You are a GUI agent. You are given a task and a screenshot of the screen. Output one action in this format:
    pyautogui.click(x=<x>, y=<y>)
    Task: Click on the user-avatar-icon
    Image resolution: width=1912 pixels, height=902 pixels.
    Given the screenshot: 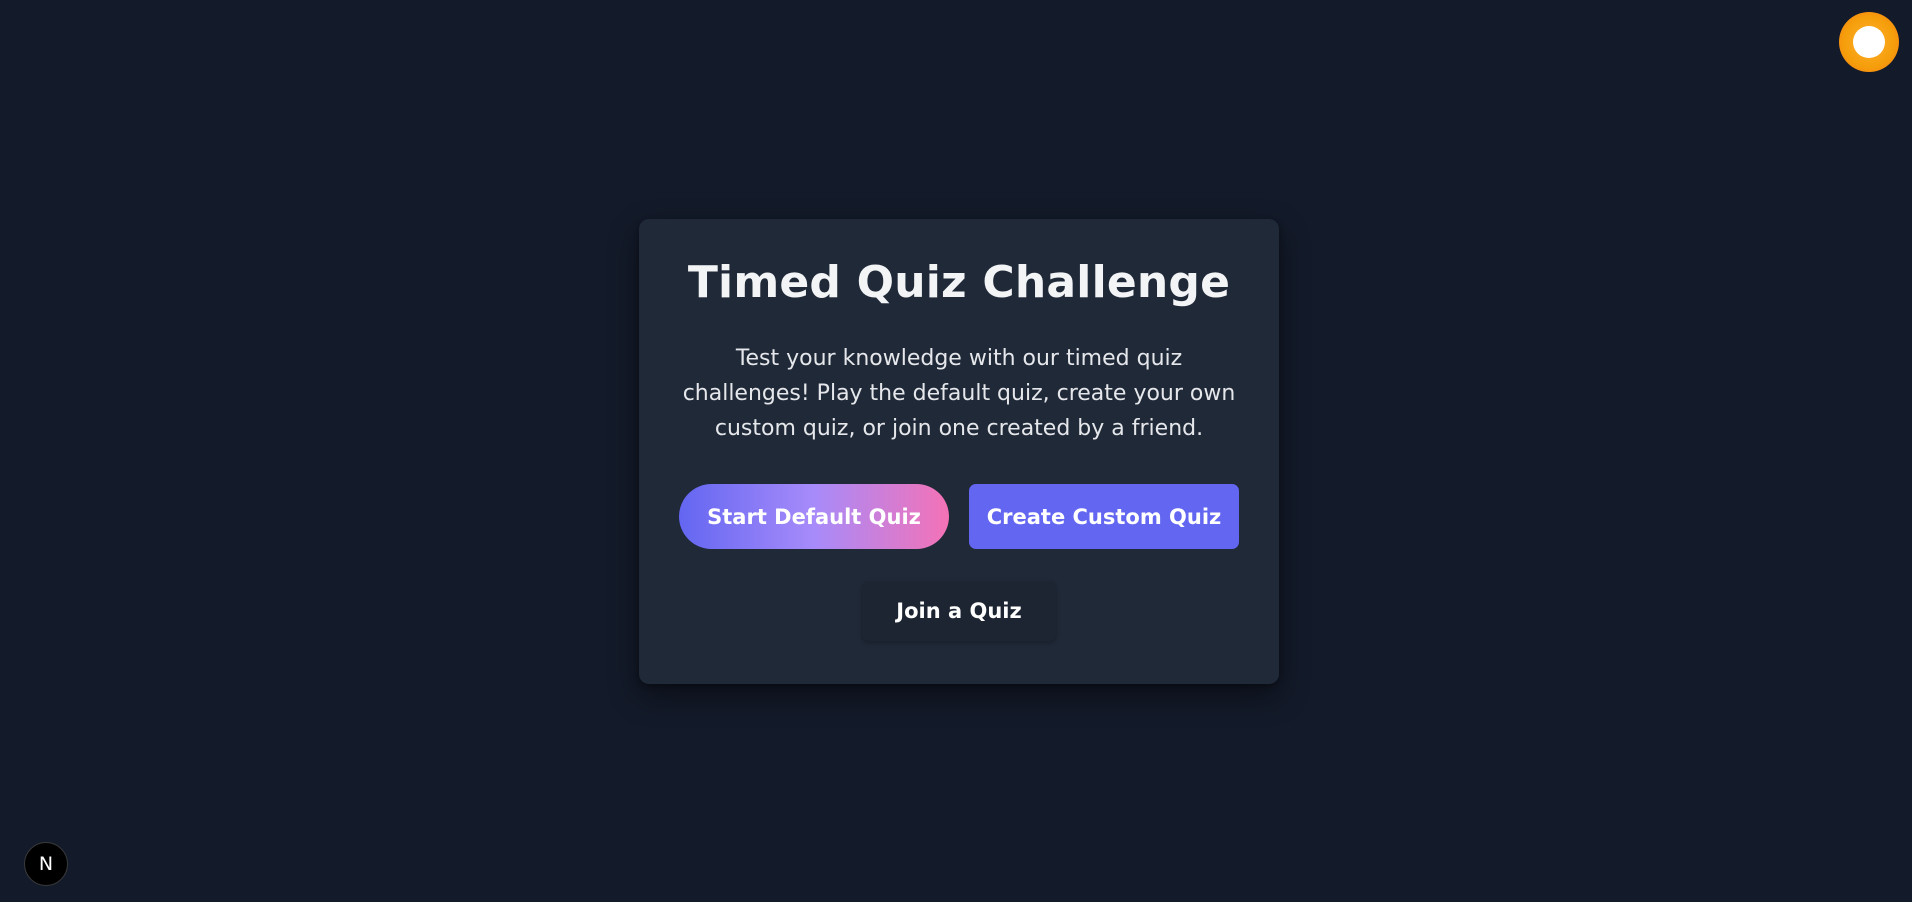 What is the action you would take?
    pyautogui.click(x=1869, y=42)
    